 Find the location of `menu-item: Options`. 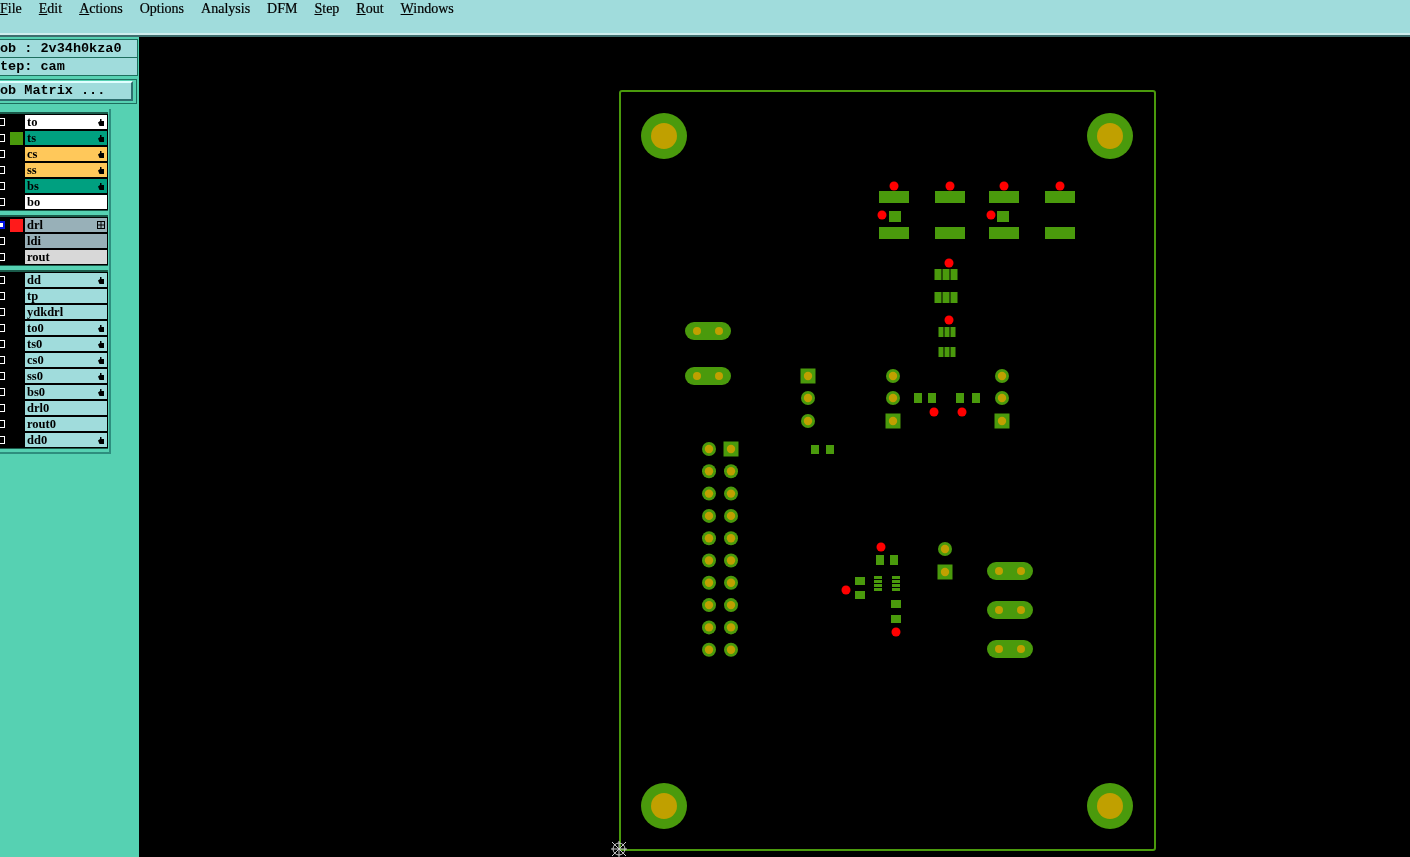

menu-item: Options is located at coordinates (161, 8).